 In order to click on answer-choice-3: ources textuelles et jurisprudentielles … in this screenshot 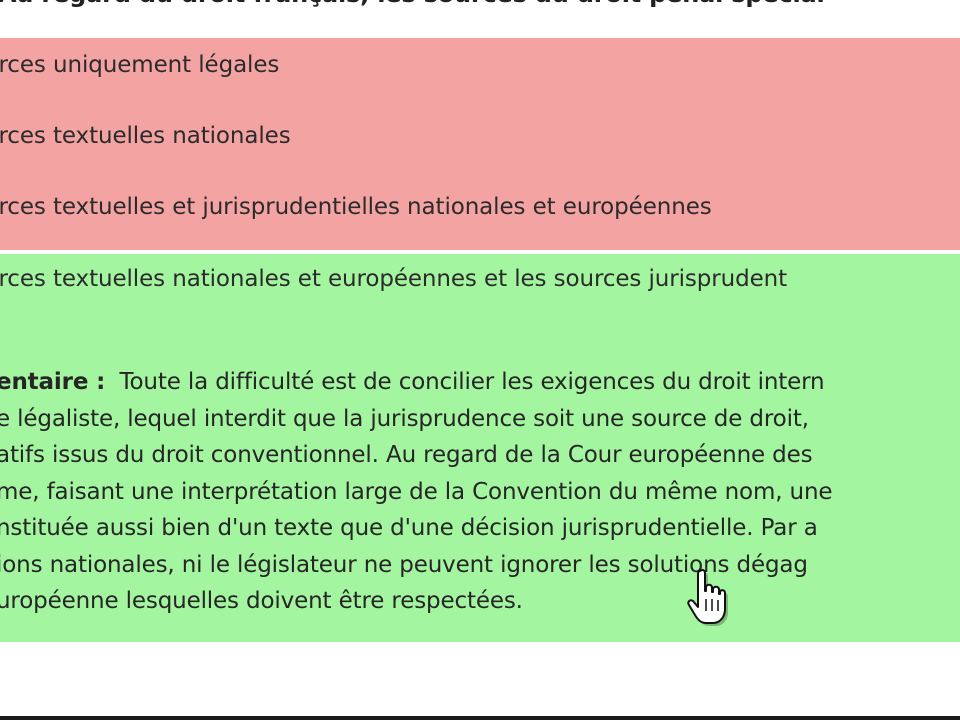, I will do `click(480, 207)`.